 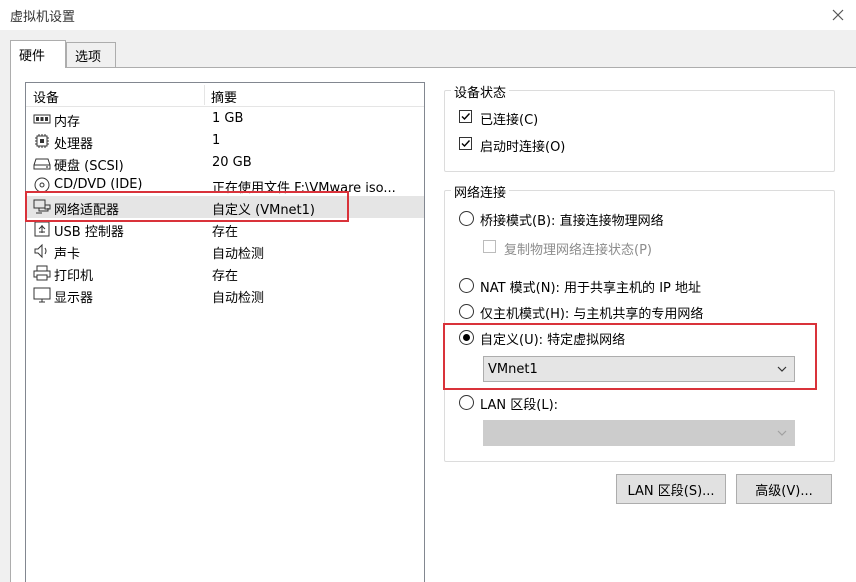 I want to click on device-list-header: 设备 摘要, so click(x=225, y=95).